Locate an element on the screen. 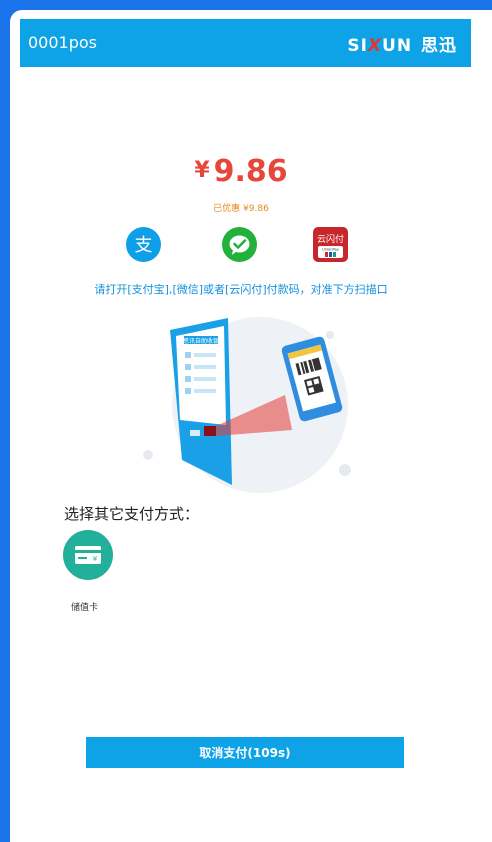 The height and width of the screenshot is (842, 492). brand-prefix: SI is located at coordinates (357, 46).